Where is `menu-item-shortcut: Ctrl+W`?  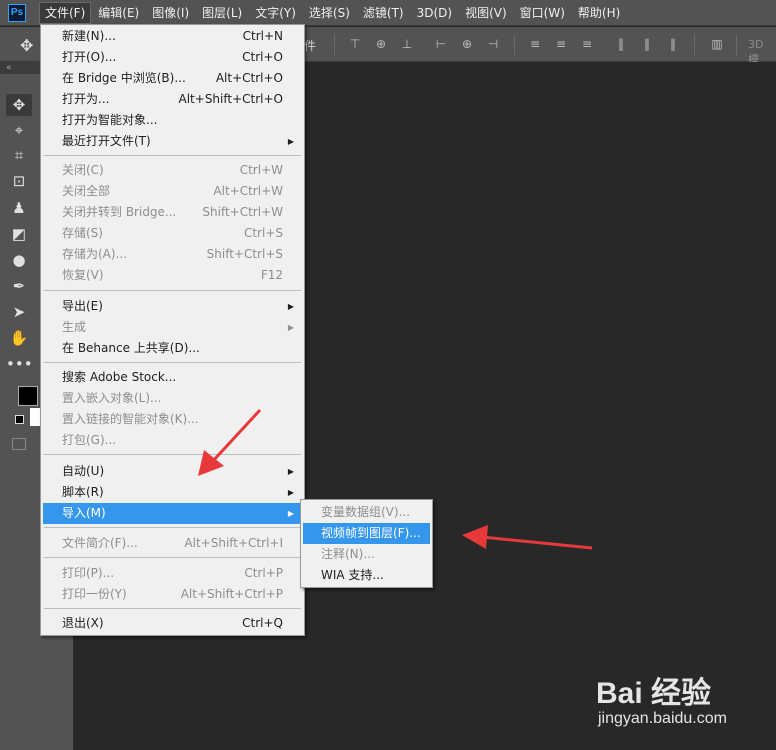
menu-item-shortcut: Ctrl+W is located at coordinates (261, 170).